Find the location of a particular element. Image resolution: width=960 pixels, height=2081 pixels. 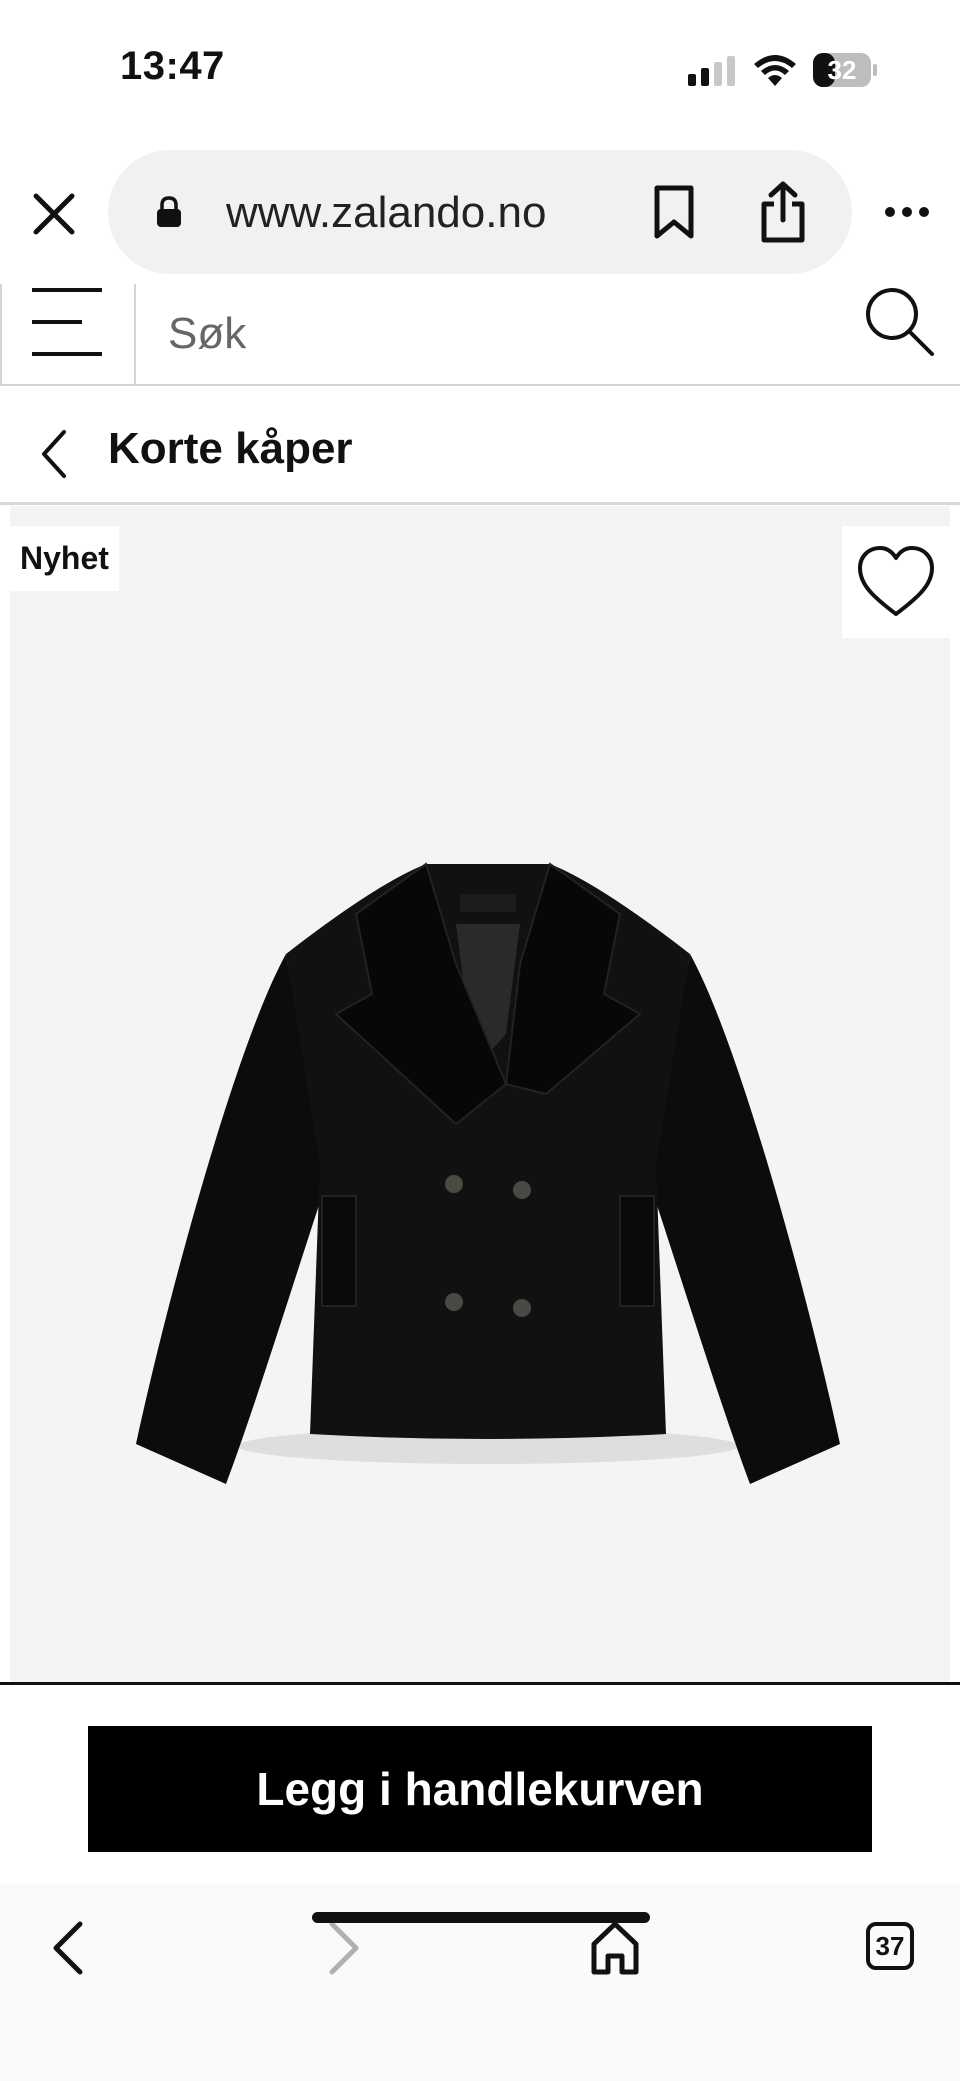

heart-icon is located at coordinates (896, 581).